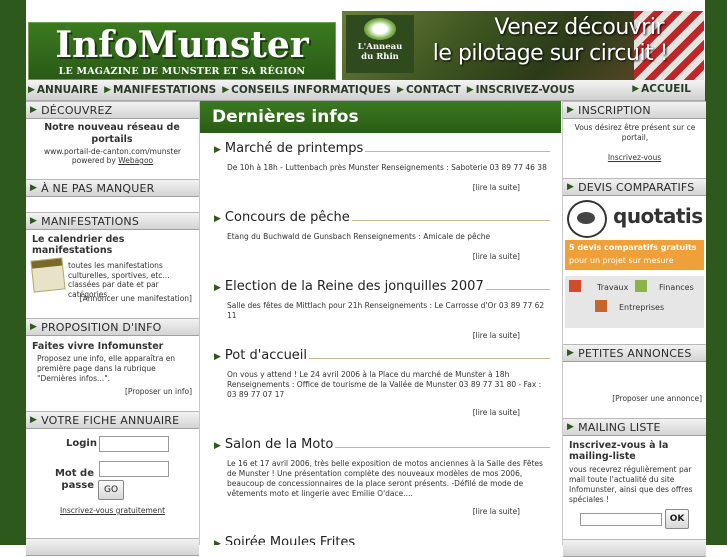 This screenshot has height=557, width=727. I want to click on nav-item-contact: ▶ CONTACT, so click(430, 90).